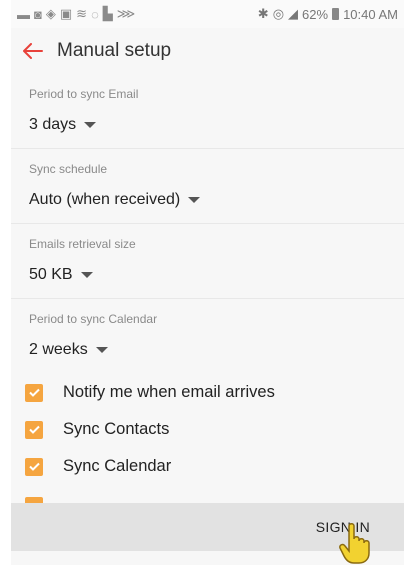 This screenshot has height=565, width=415. I want to click on setting-label: Emails retrieval size, so click(82, 244).